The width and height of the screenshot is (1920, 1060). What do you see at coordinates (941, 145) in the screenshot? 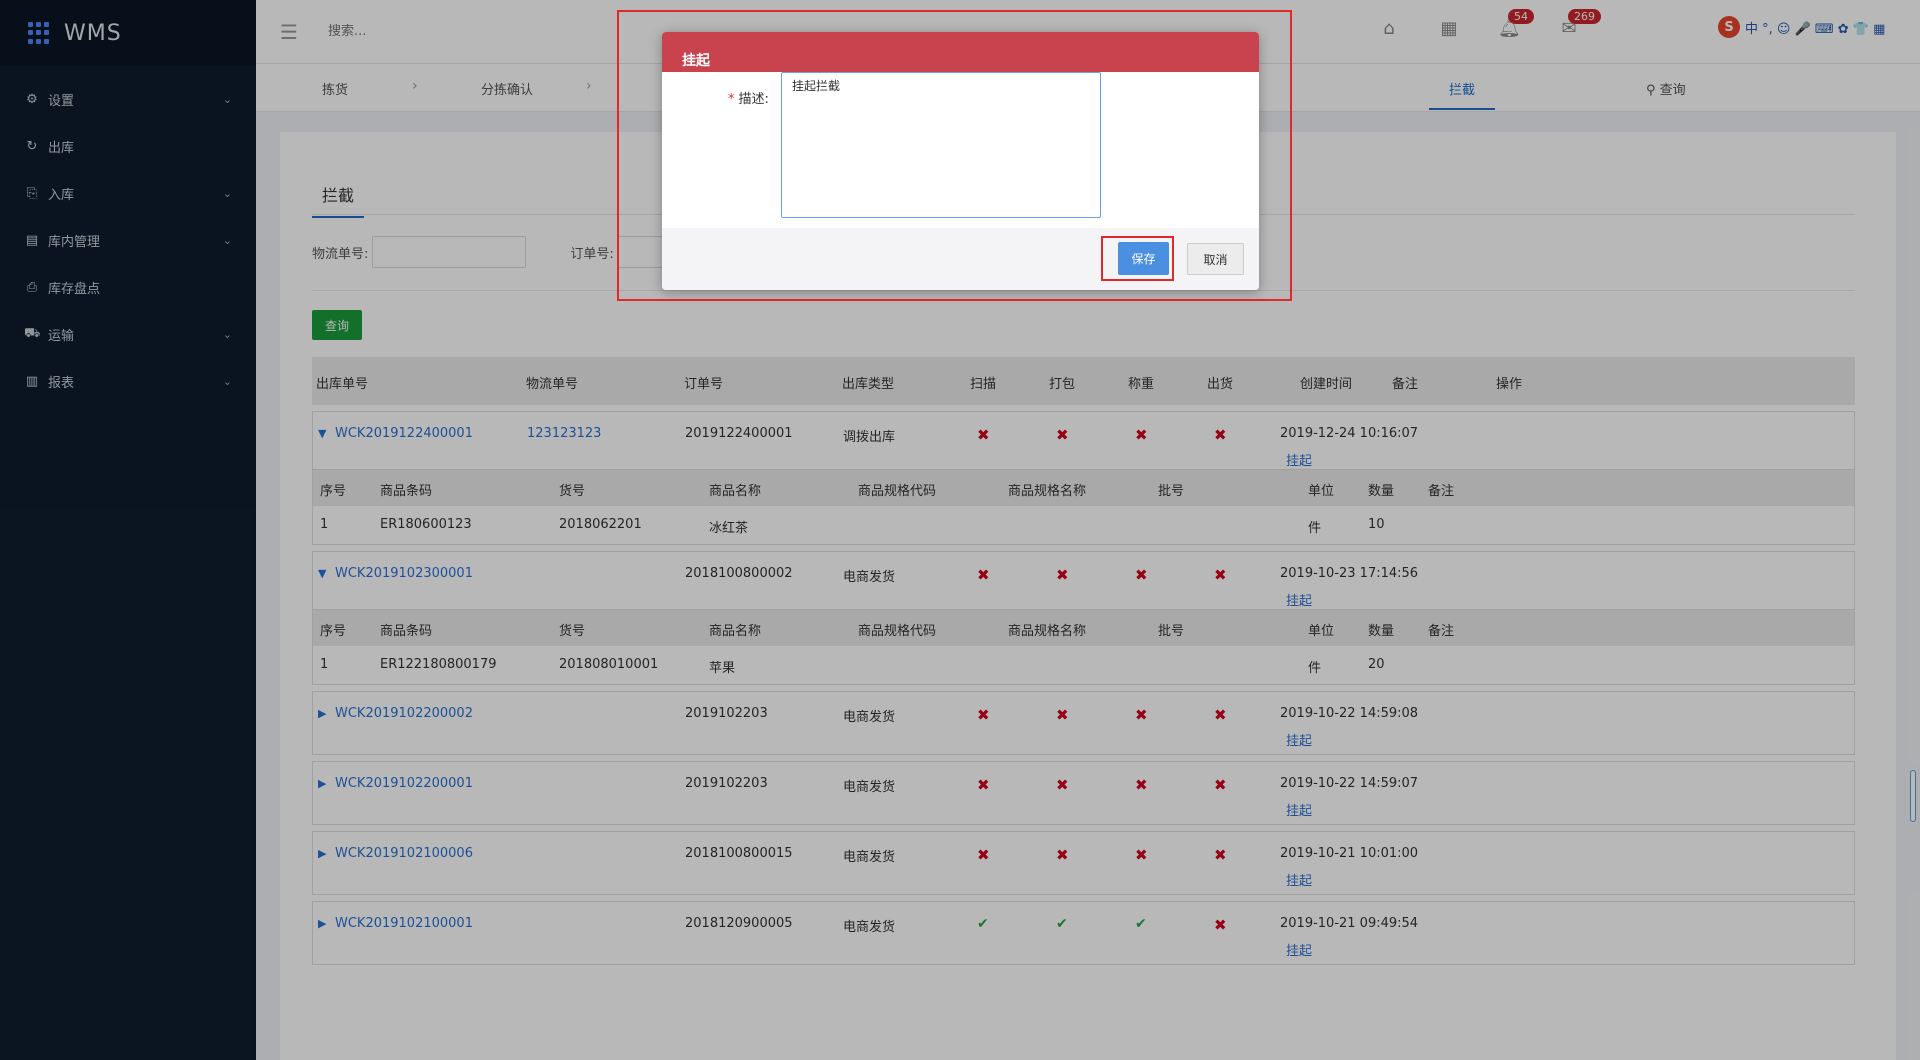
I see `desc-textarea: 挂起拦截` at bounding box center [941, 145].